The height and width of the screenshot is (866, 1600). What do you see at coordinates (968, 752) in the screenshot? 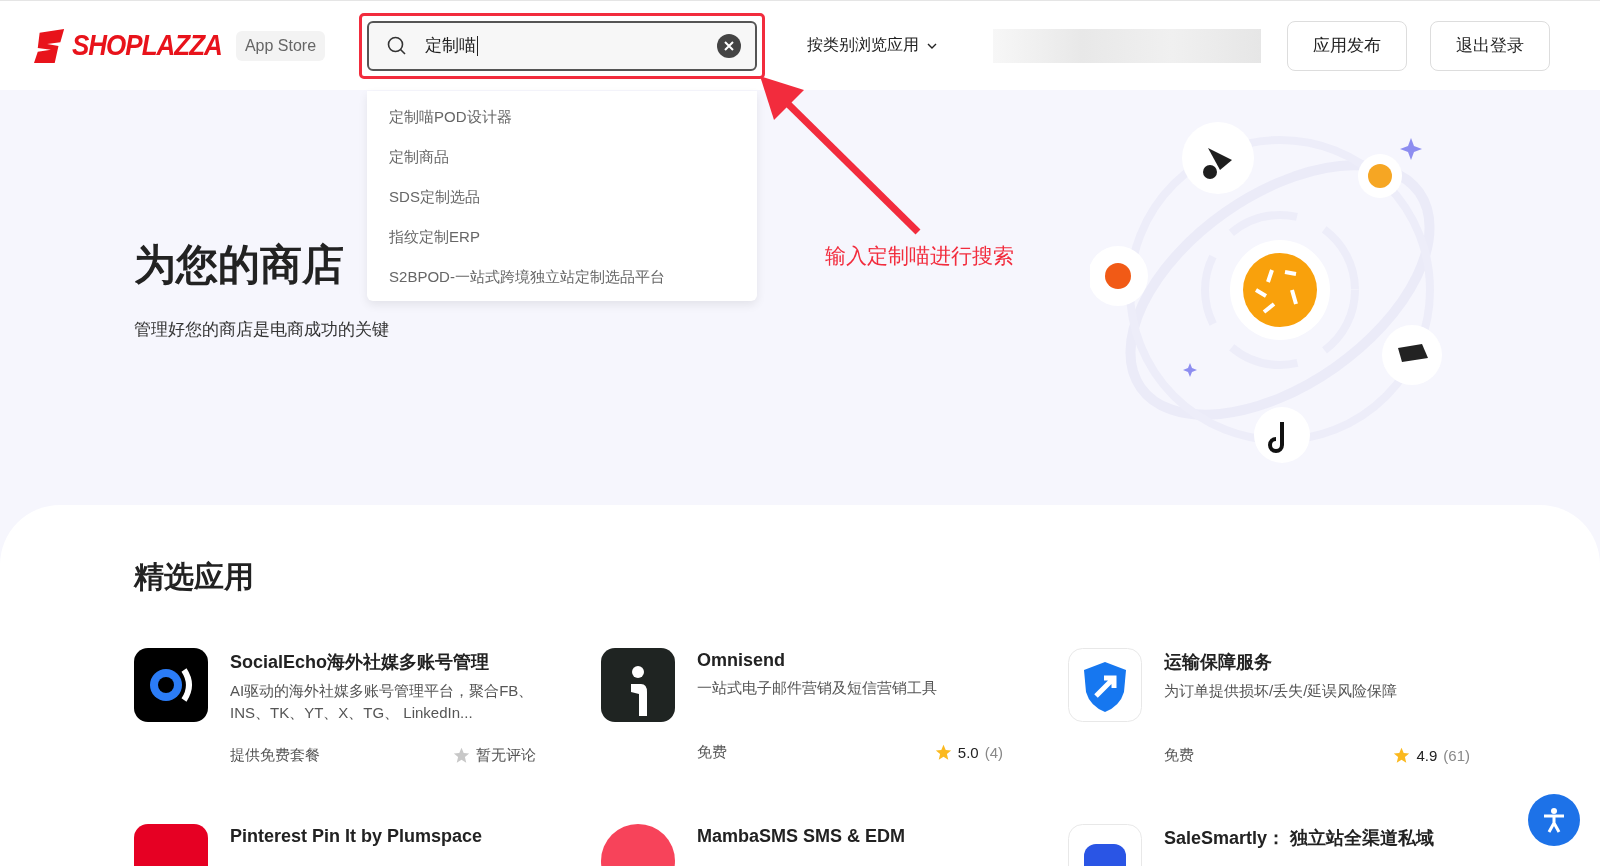
I see `rating-score: 5.0` at bounding box center [968, 752].